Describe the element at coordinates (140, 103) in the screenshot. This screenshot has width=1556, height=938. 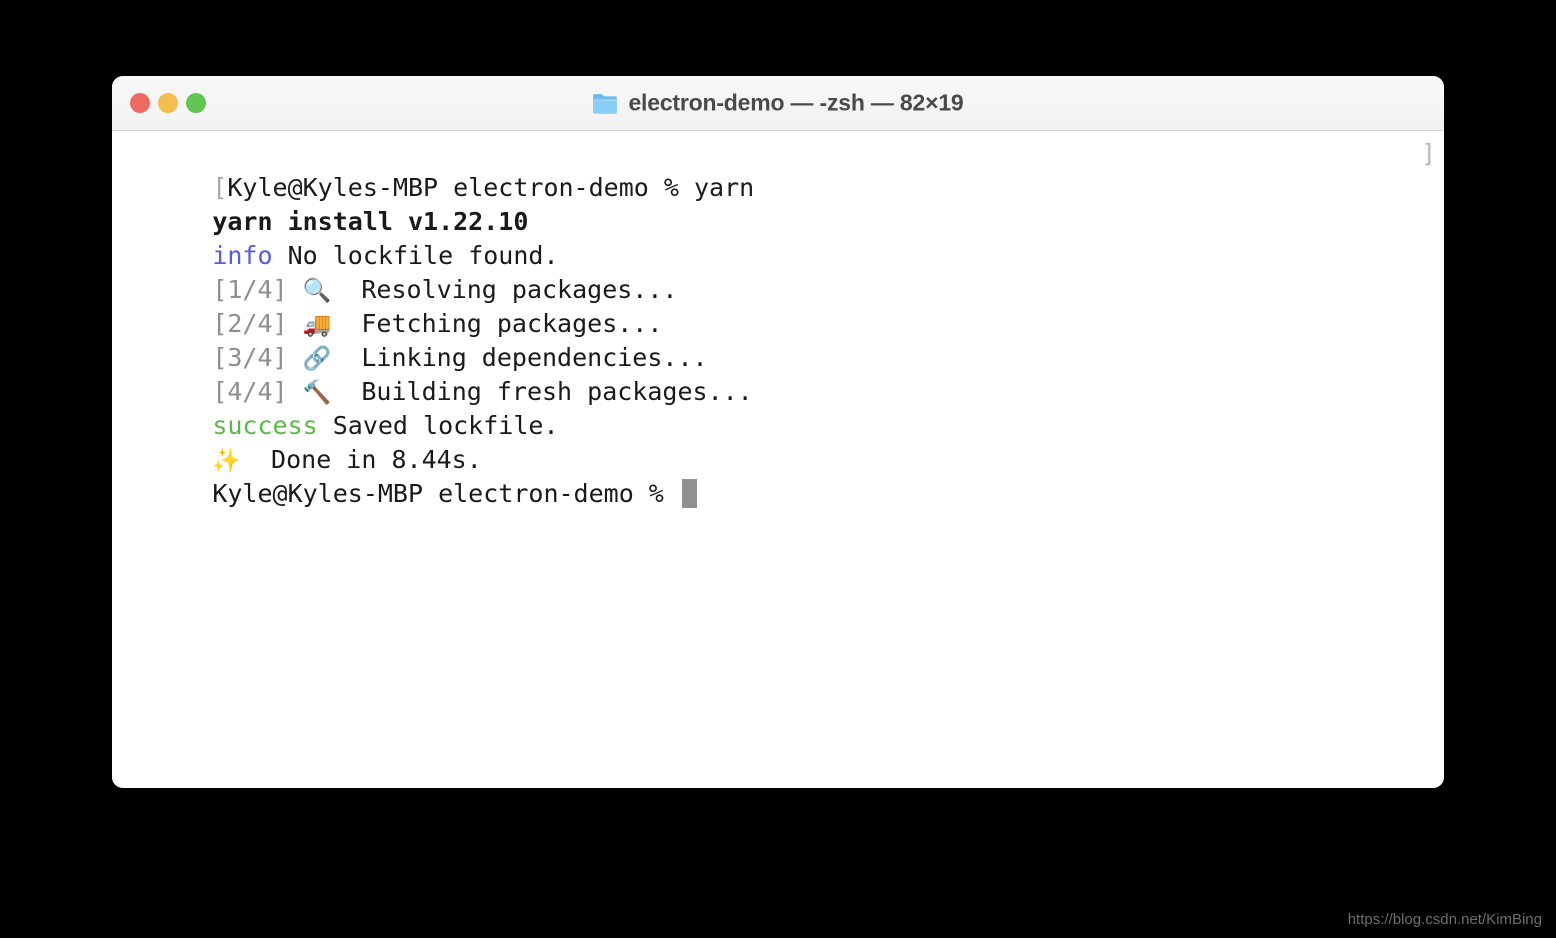
I see `close-button` at that location.